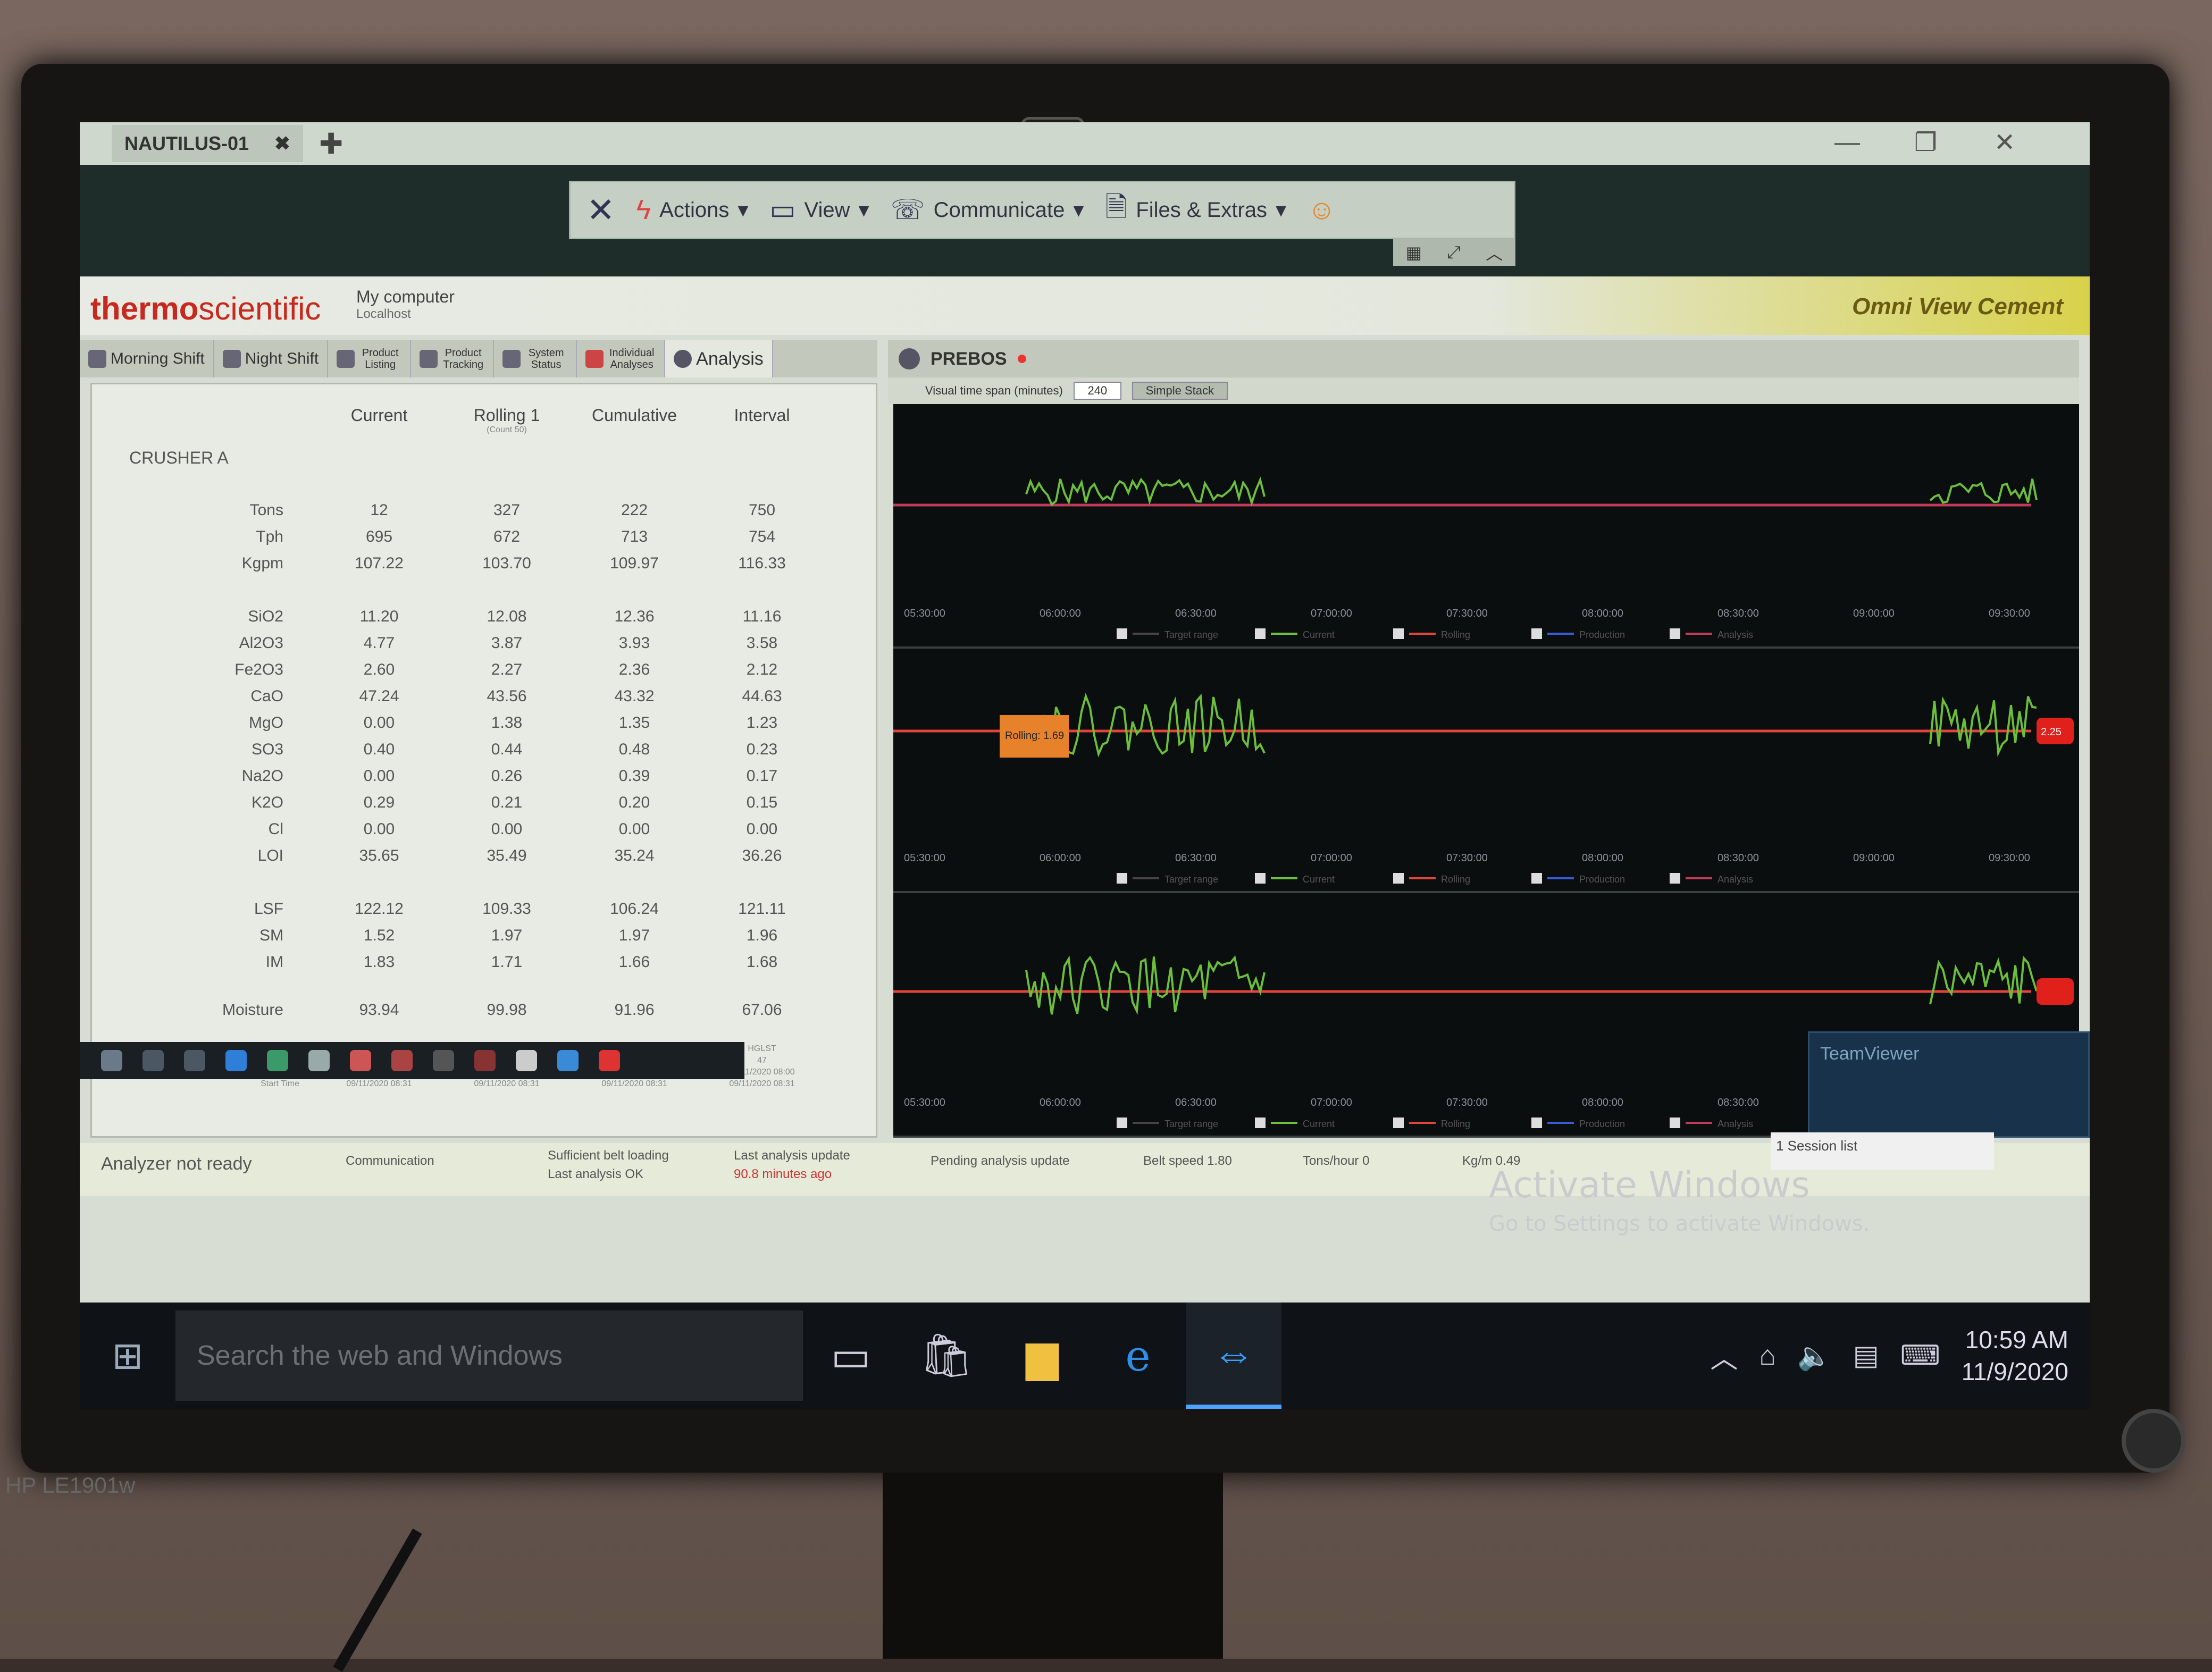 Image resolution: width=2212 pixels, height=1672 pixels. Describe the element at coordinates (946, 1356) in the screenshot. I see `store-icon: 🛍` at that location.